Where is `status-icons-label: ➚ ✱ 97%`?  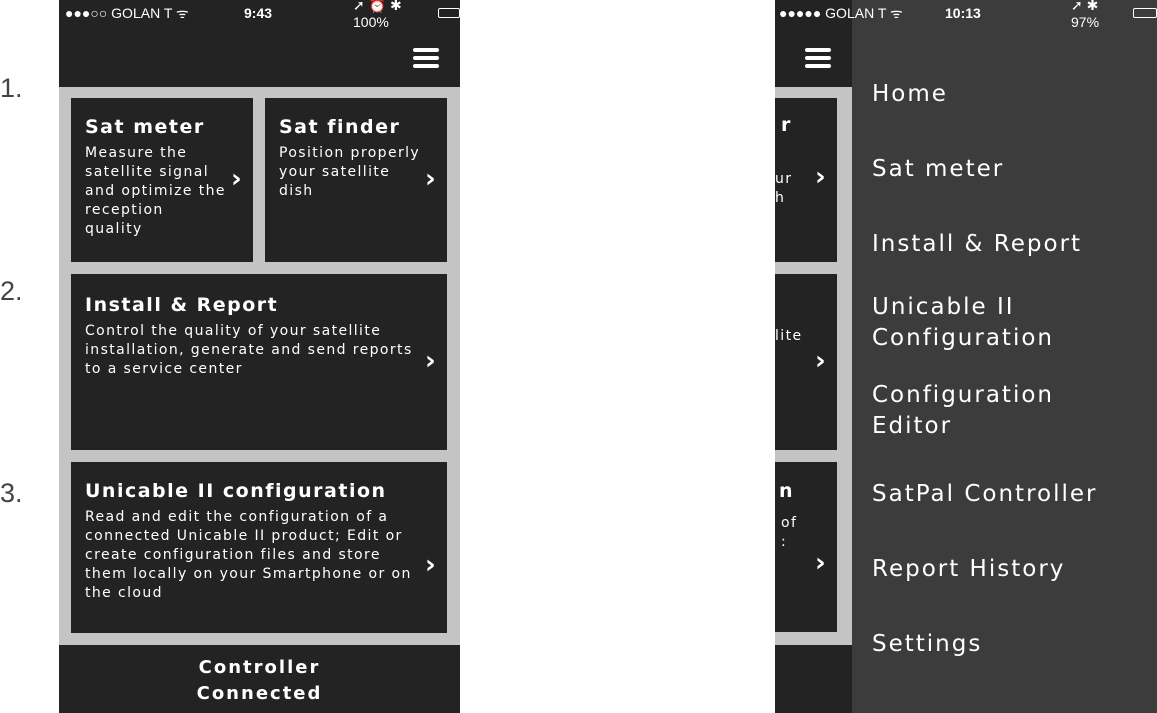 status-icons-label: ➚ ✱ 97% is located at coordinates (1085, 15).